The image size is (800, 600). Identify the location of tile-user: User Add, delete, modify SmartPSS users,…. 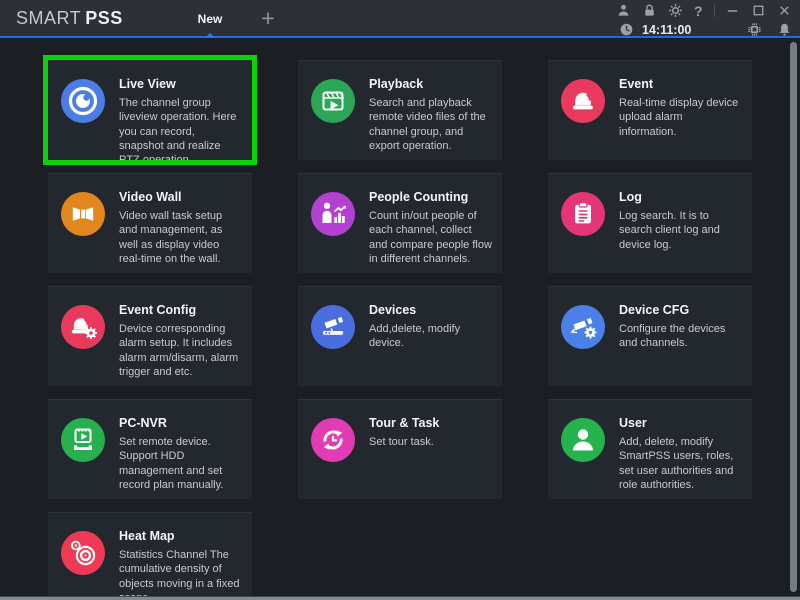
(650, 449).